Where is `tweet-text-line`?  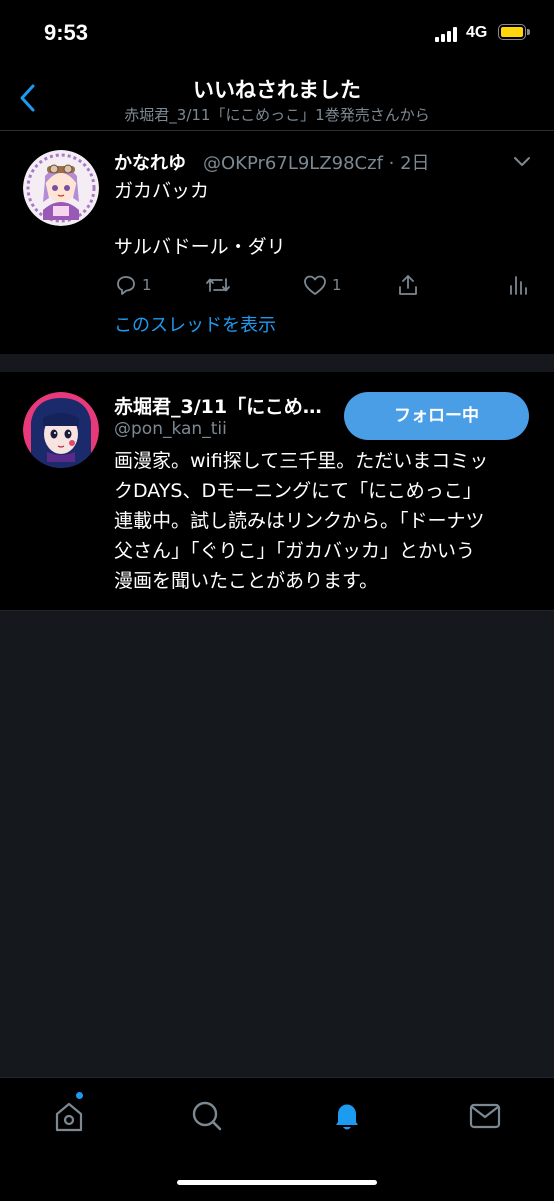 tweet-text-line is located at coordinates (200, 219).